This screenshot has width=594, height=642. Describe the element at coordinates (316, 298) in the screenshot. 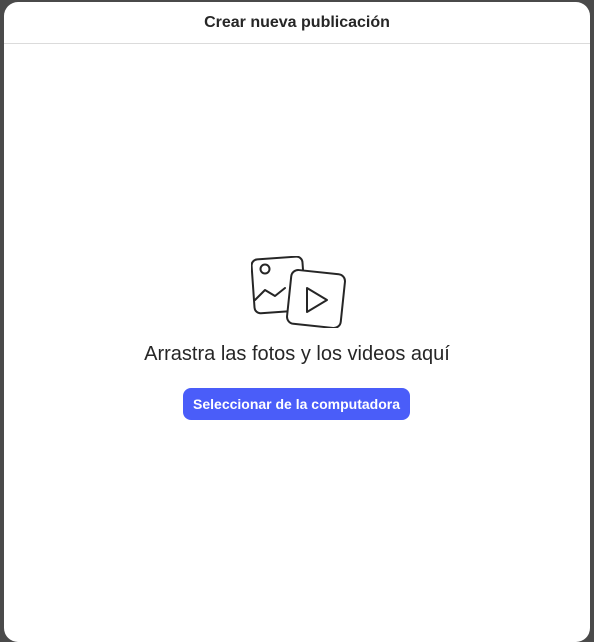

I see `video-icon` at that location.